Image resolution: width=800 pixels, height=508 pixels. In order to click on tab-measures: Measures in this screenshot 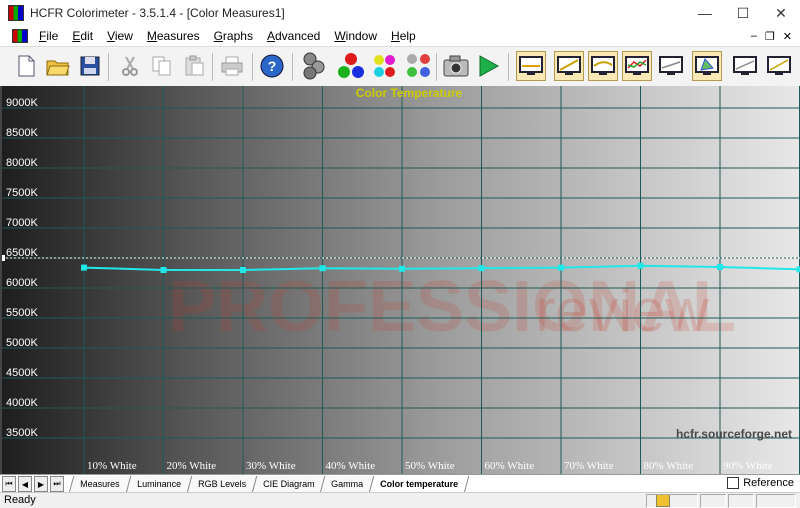, I will do `click(100, 484)`.